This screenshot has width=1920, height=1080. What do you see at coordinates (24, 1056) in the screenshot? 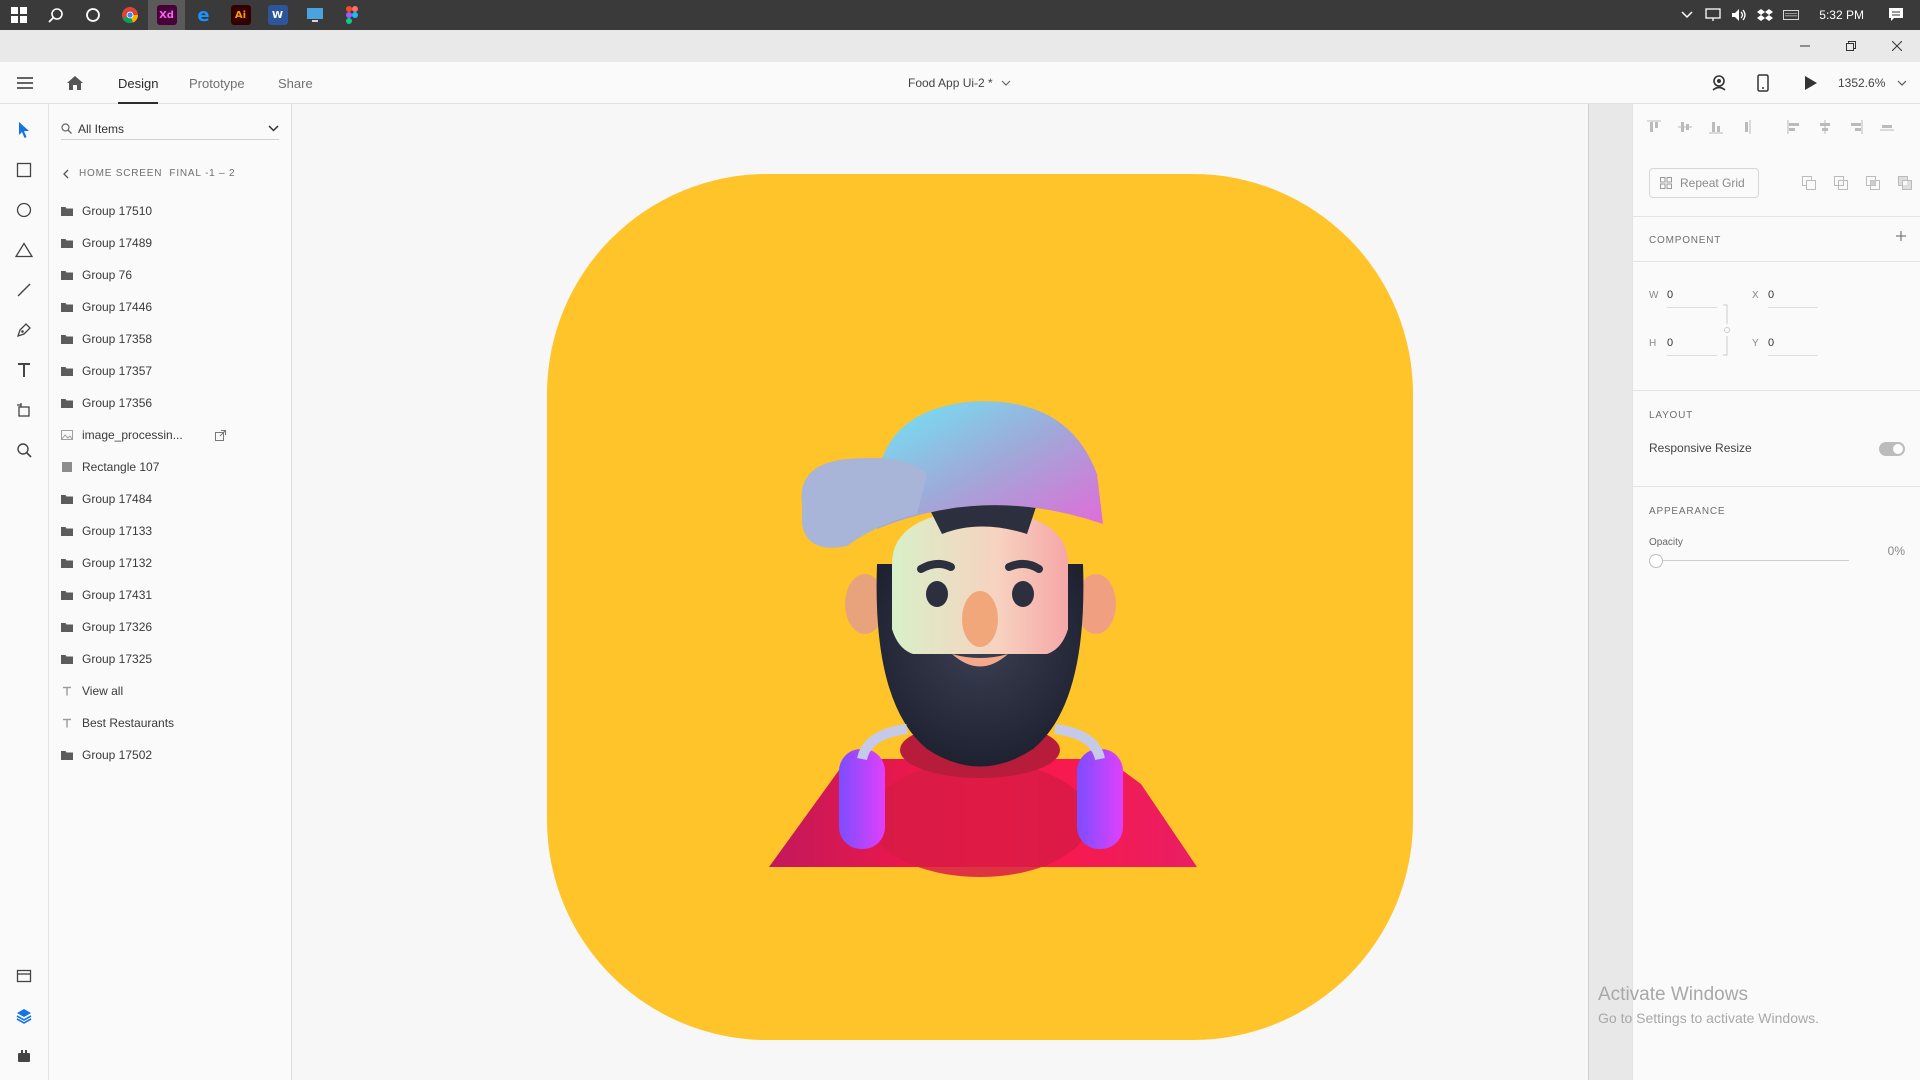
I see `plugins-icon` at bounding box center [24, 1056].